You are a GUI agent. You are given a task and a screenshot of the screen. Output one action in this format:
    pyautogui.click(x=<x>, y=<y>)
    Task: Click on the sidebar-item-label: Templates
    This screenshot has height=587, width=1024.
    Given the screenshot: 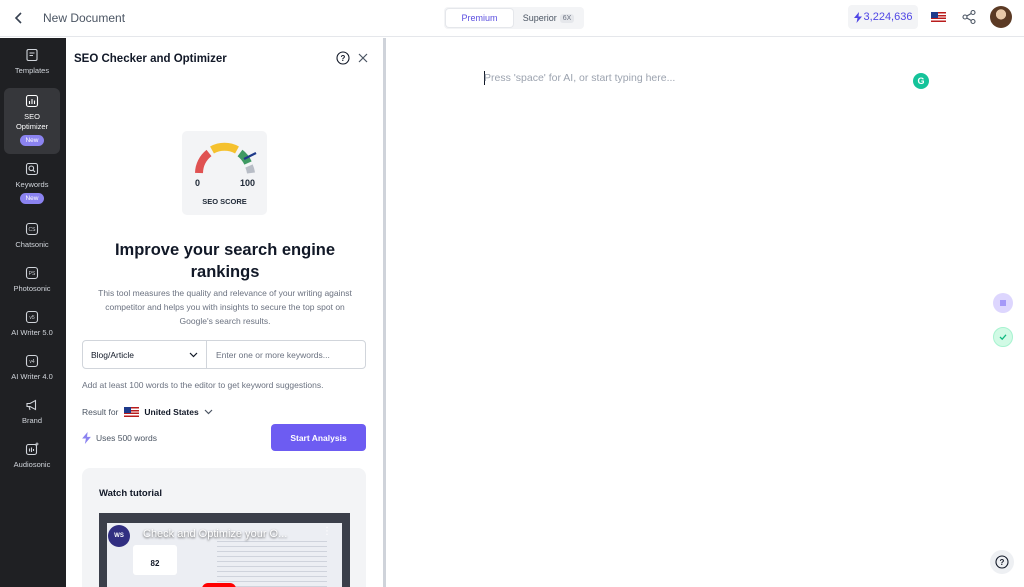 What is the action you would take?
    pyautogui.click(x=32, y=70)
    